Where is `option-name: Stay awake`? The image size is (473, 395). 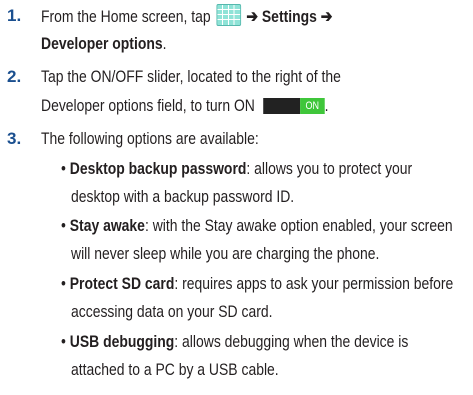 option-name: Stay awake is located at coordinates (107, 225).